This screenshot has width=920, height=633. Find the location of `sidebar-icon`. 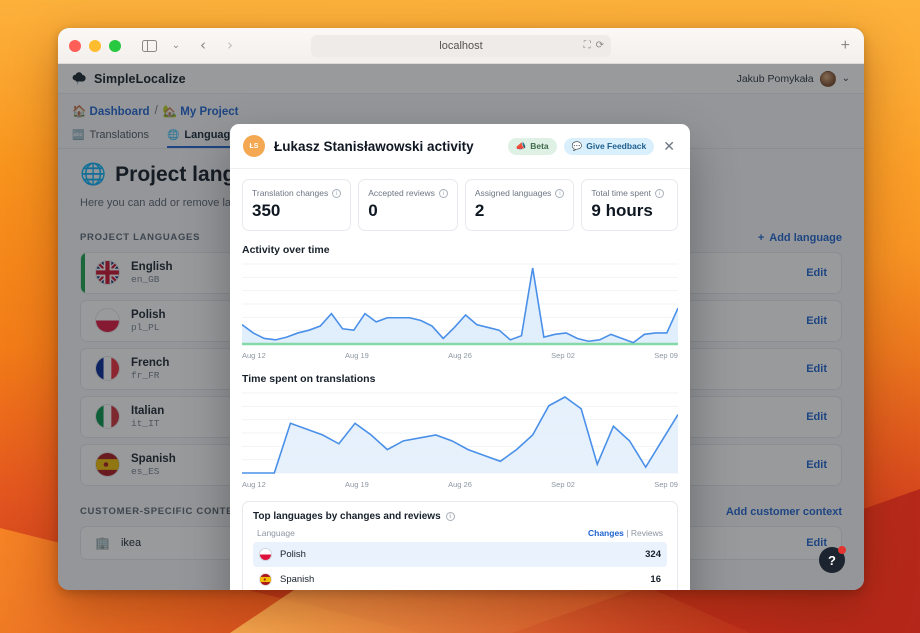

sidebar-icon is located at coordinates (149, 45).